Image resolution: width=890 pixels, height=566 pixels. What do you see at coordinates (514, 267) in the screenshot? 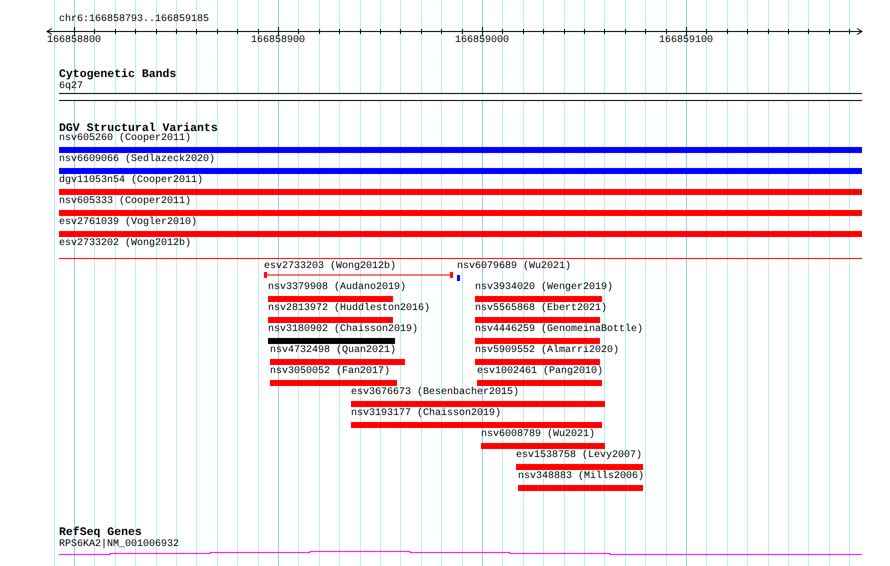
I see `variant-label: nsv6079689 (Wu2021)` at bounding box center [514, 267].